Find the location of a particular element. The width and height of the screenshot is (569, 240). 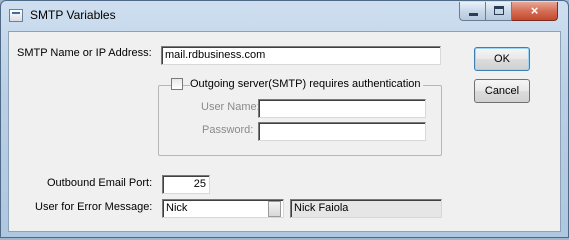

authentication-group is located at coordinates (300, 120).